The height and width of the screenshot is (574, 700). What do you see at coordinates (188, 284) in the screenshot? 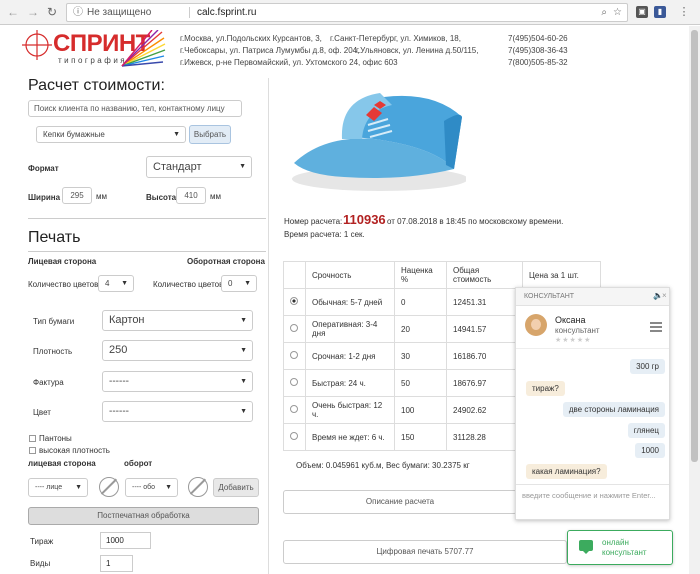
I see `back-colors-label: Количество цветов` at bounding box center [188, 284].